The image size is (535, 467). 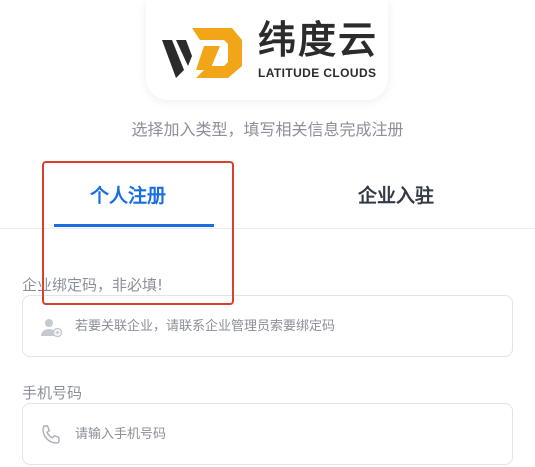 What do you see at coordinates (318, 40) in the screenshot?
I see `brand-name-cn: 纬度云` at bounding box center [318, 40].